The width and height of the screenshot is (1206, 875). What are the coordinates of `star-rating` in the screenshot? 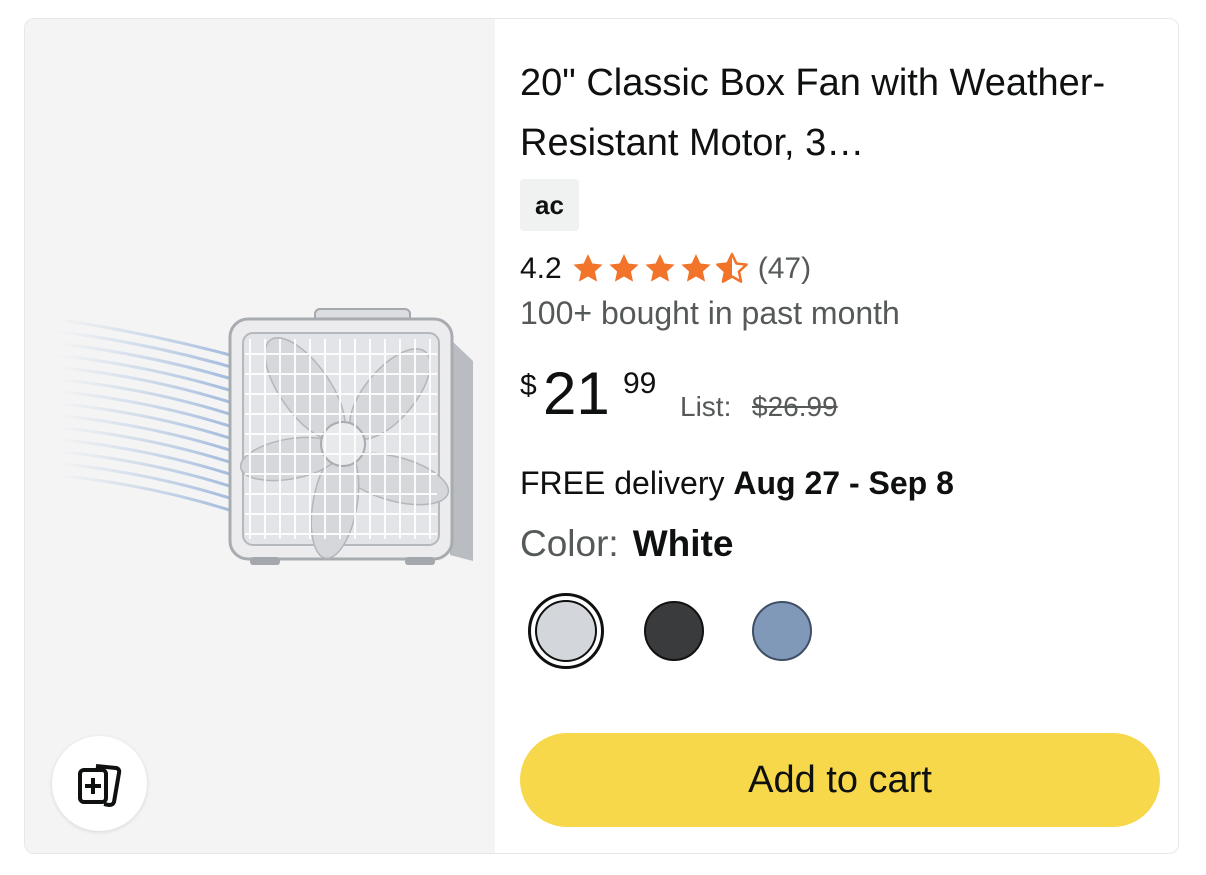 It's located at (660, 269).